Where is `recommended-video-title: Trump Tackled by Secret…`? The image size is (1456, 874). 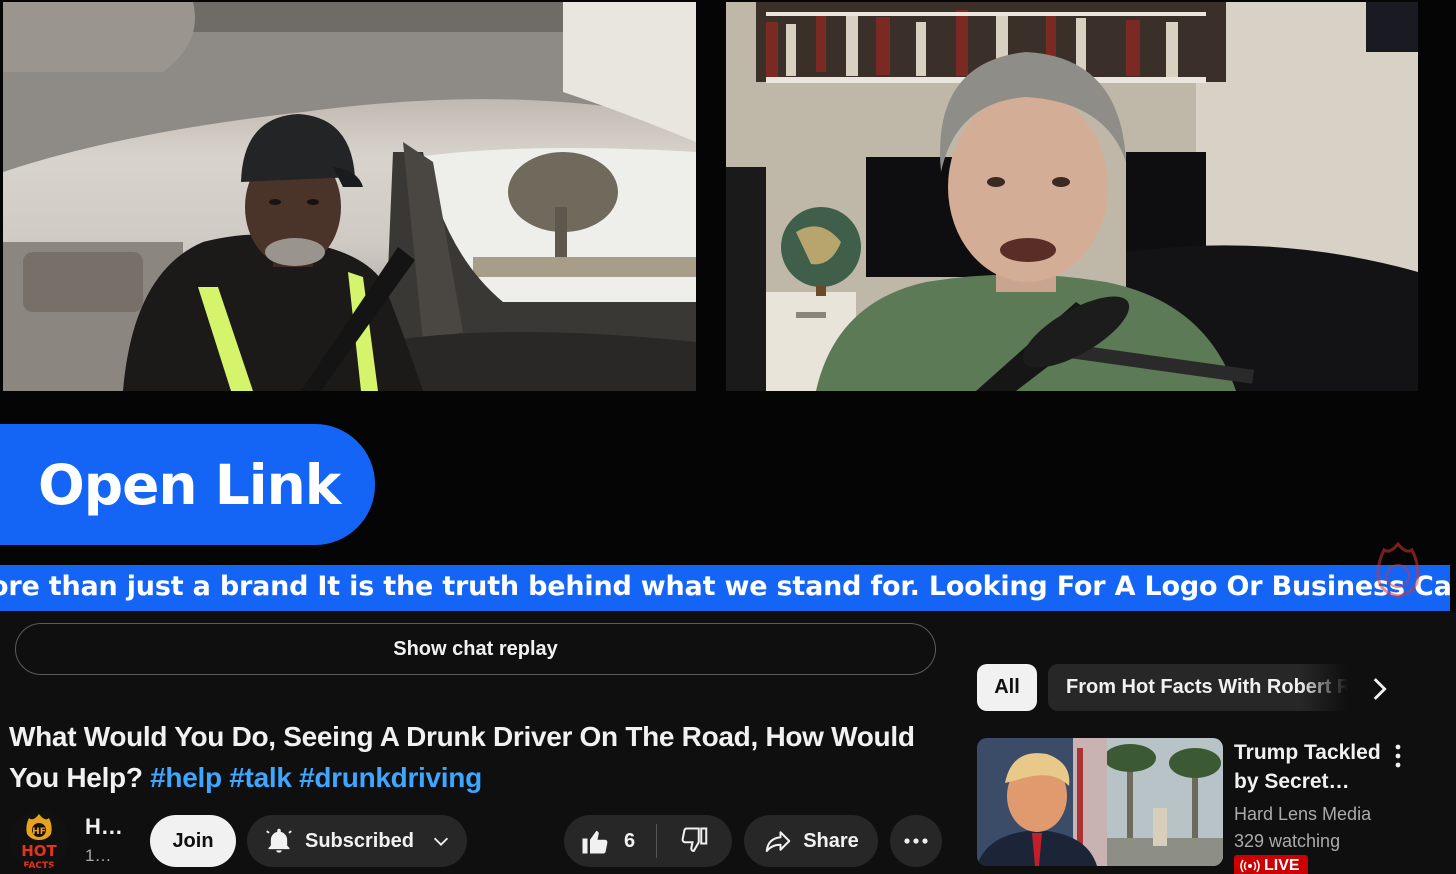 recommended-video-title: Trump Tackled by Secret… is located at coordinates (1309, 767).